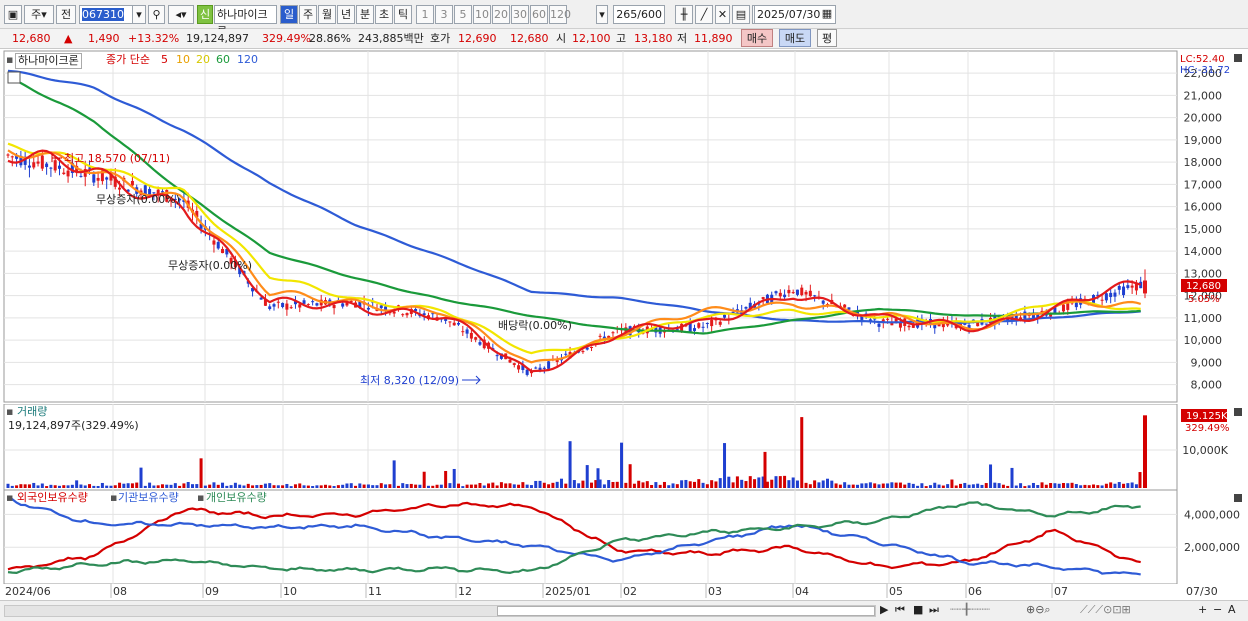 The image size is (1248, 621). Describe the element at coordinates (440, 611) in the screenshot. I see `horizontal-scrollbar` at that location.